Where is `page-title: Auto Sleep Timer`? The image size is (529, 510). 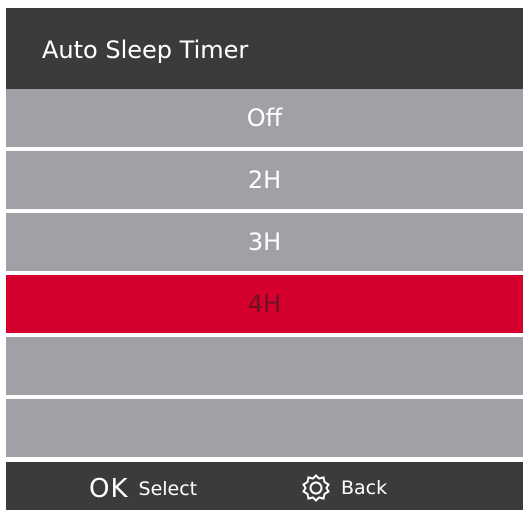
page-title: Auto Sleep Timer is located at coordinates (145, 50).